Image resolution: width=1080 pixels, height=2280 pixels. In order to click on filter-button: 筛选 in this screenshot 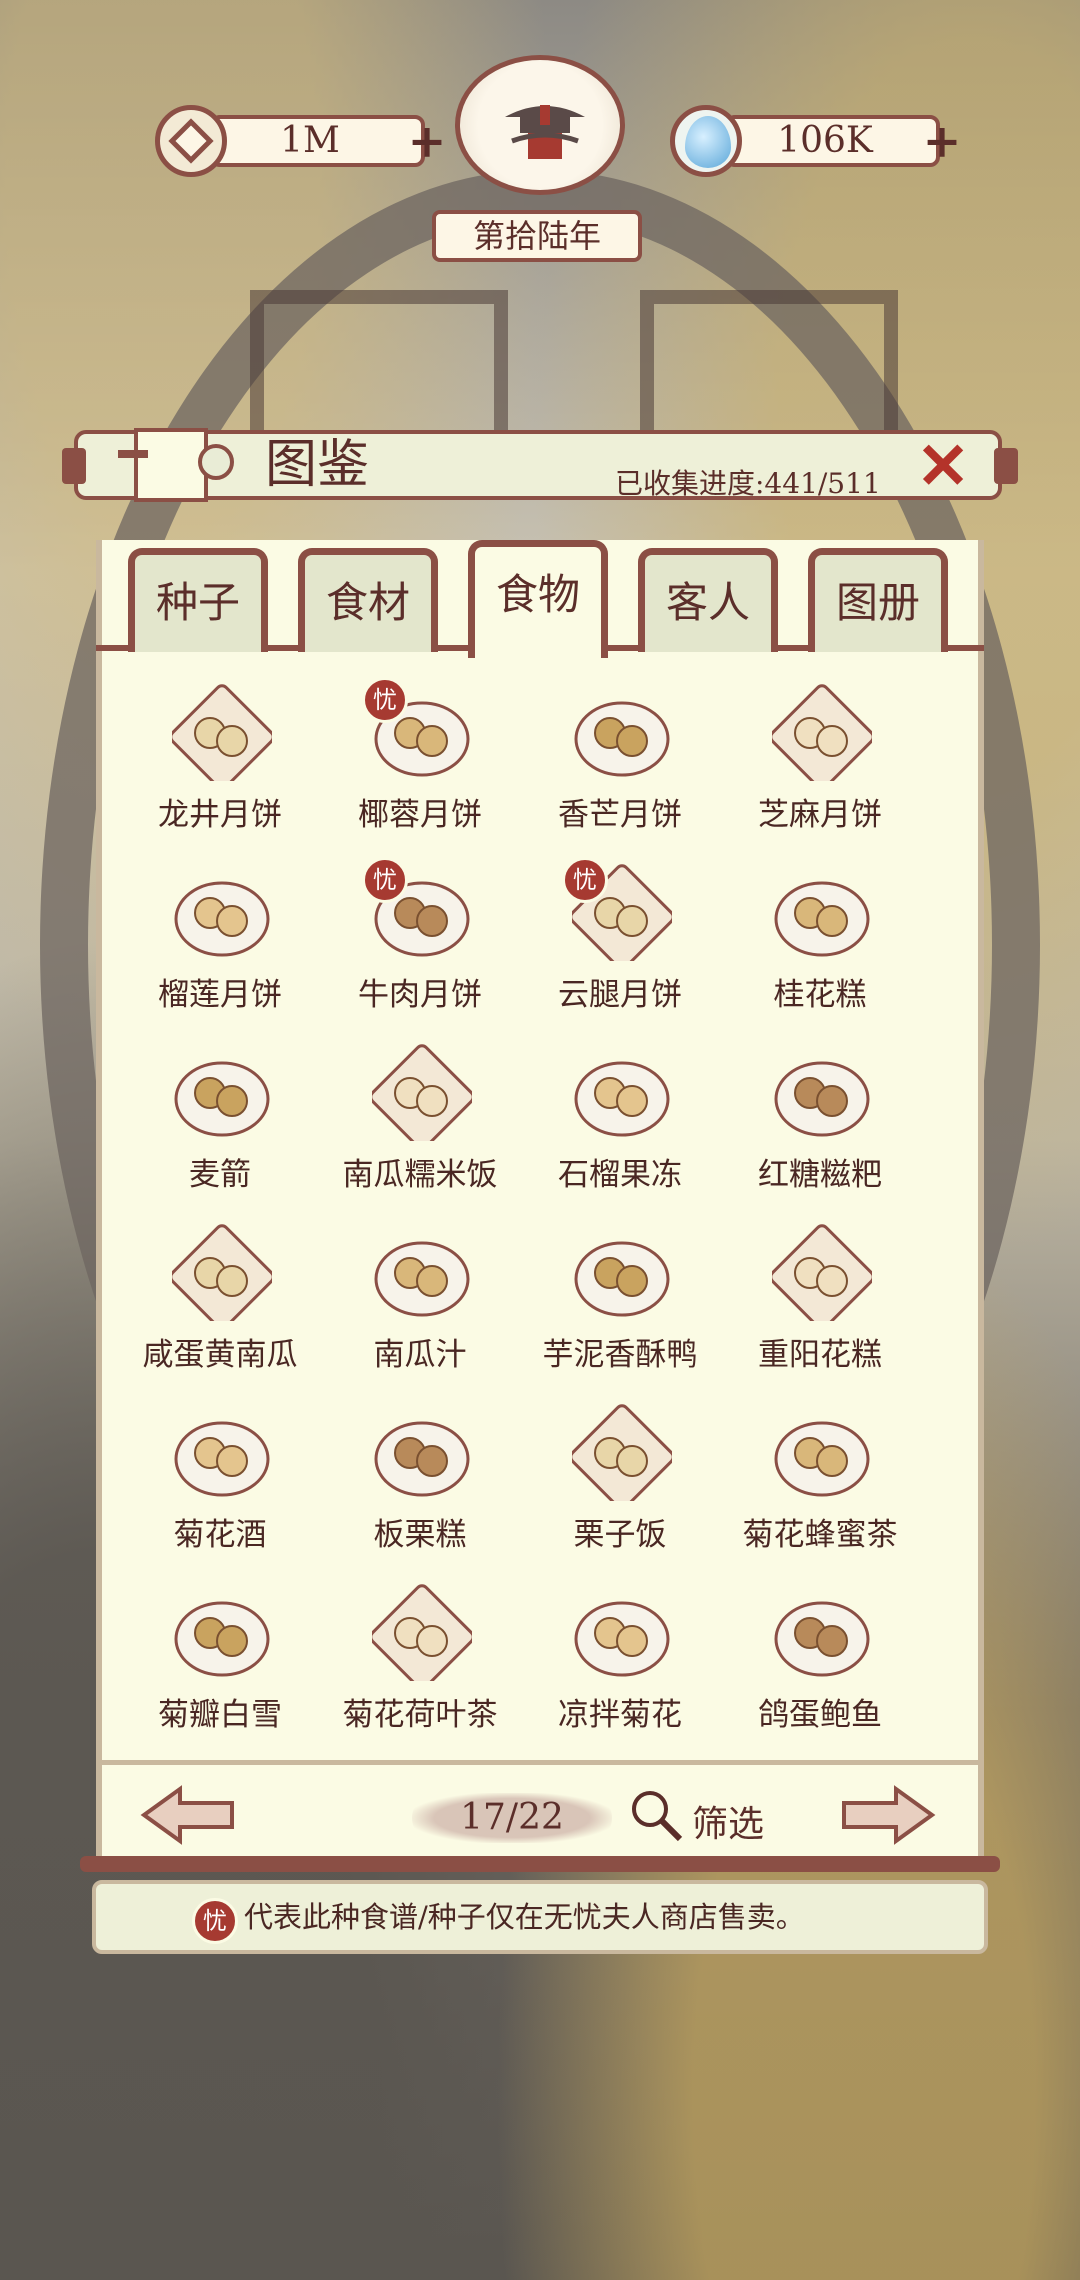, I will do `click(696, 1815)`.